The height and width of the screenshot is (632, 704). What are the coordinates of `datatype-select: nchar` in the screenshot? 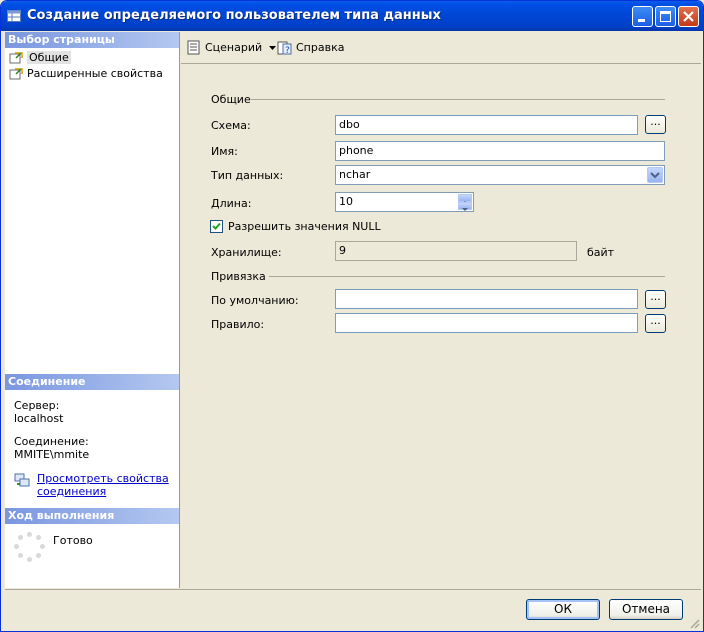 It's located at (500, 175).